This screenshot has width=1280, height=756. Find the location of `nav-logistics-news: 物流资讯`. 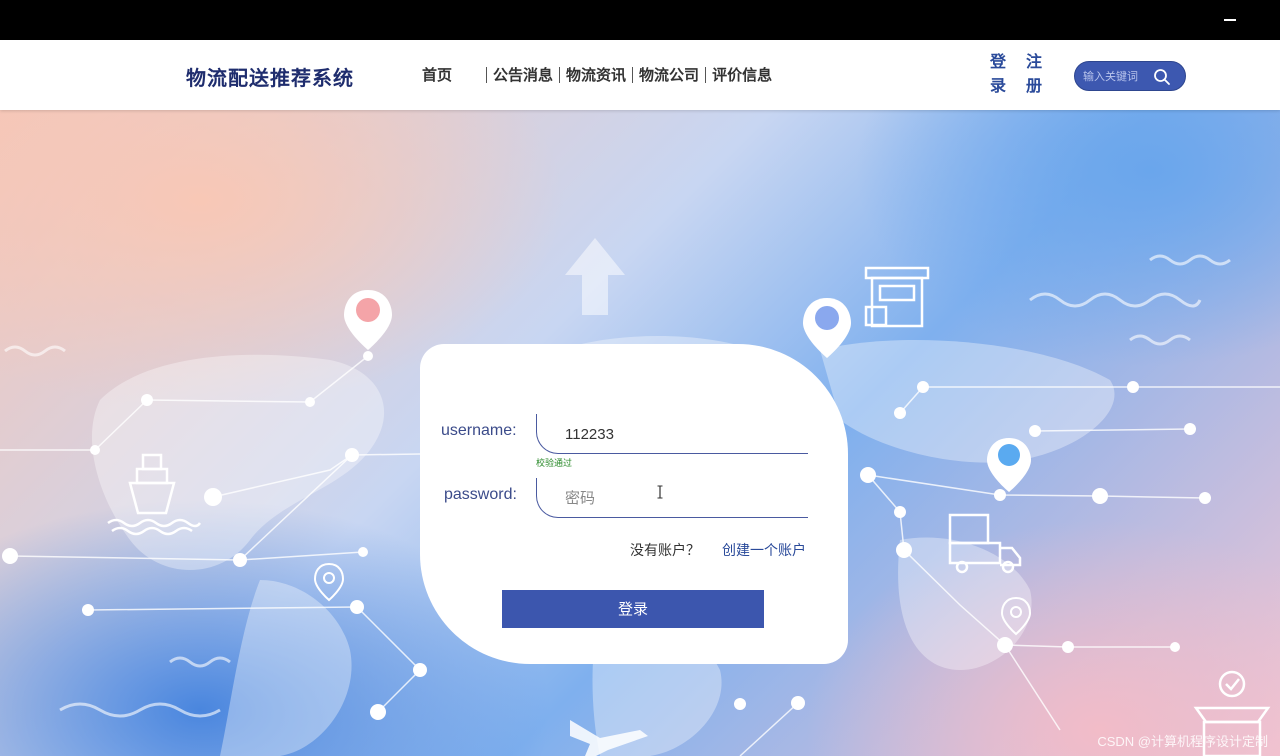

nav-logistics-news: 物流资讯 is located at coordinates (596, 74).